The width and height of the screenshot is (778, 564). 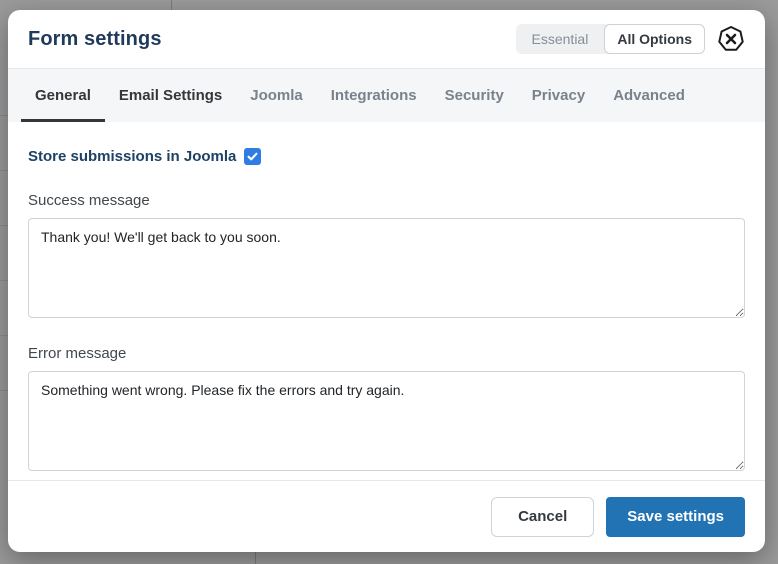 What do you see at coordinates (77, 353) in the screenshot?
I see `error-message-label: Error message` at bounding box center [77, 353].